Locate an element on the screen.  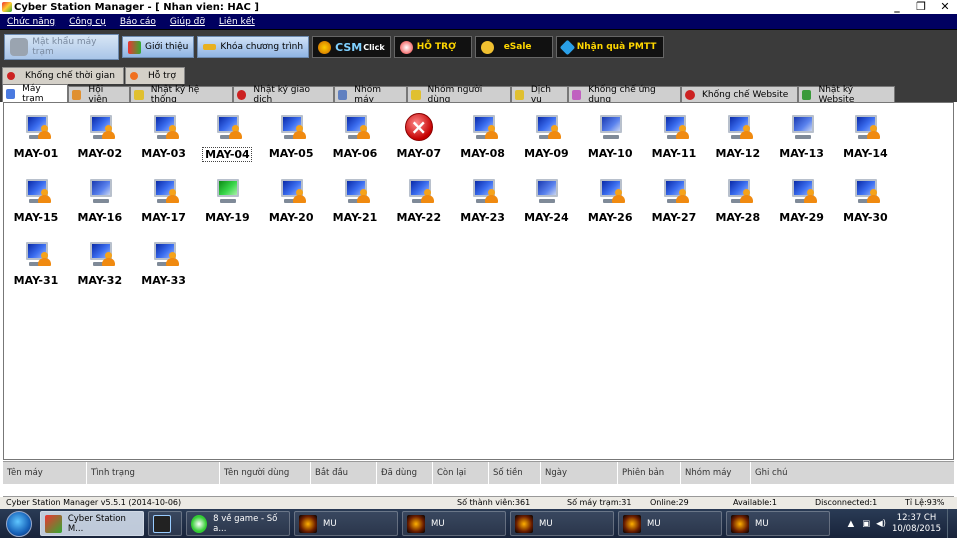
tab-system-log: Nhật ký hệ thống is located at coordinates (181, 95).